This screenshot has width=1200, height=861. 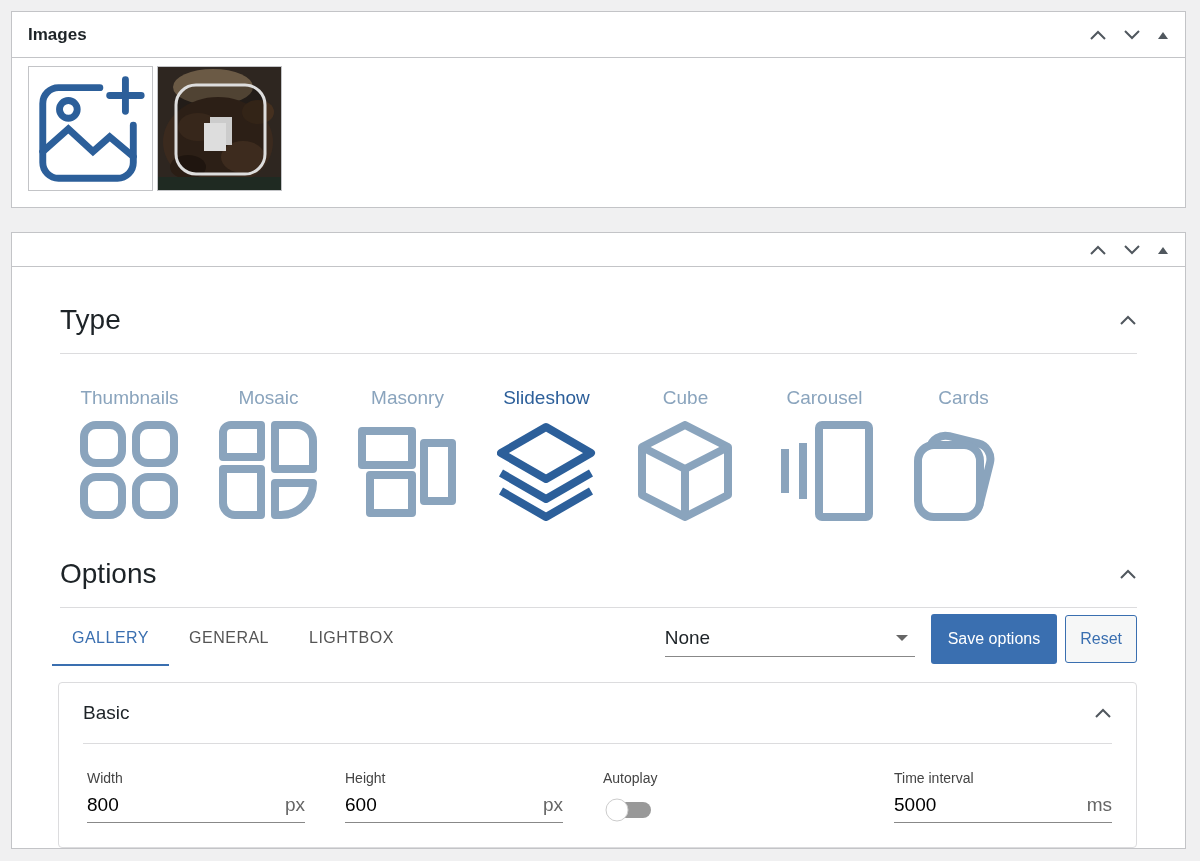 I want to click on section-title: Options, so click(x=108, y=573).